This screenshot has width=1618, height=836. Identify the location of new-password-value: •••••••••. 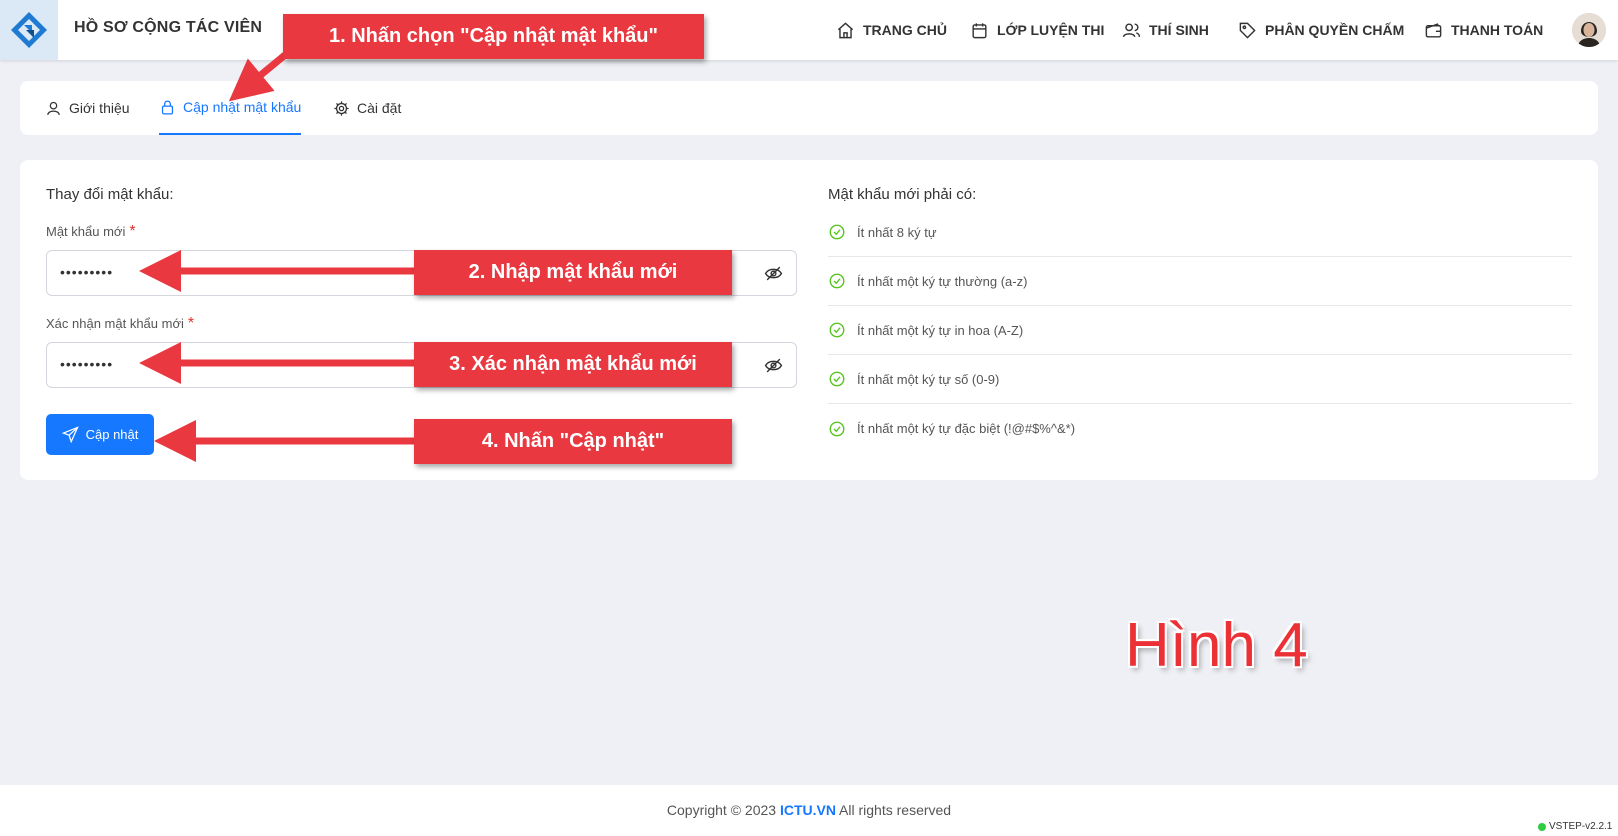
(87, 272).